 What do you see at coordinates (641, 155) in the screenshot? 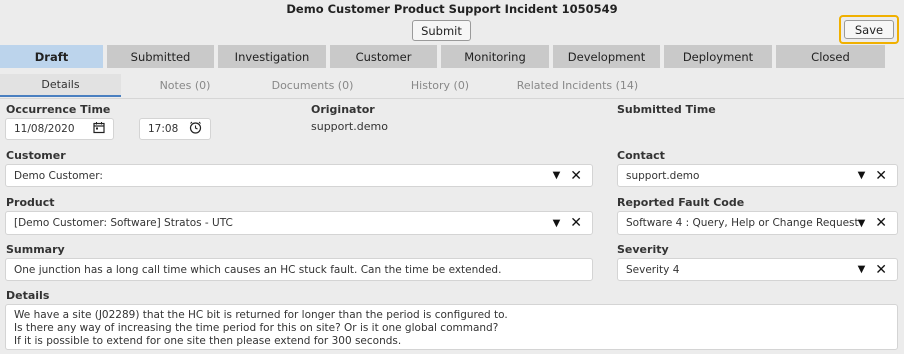
I see `contact-label: Contact` at bounding box center [641, 155].